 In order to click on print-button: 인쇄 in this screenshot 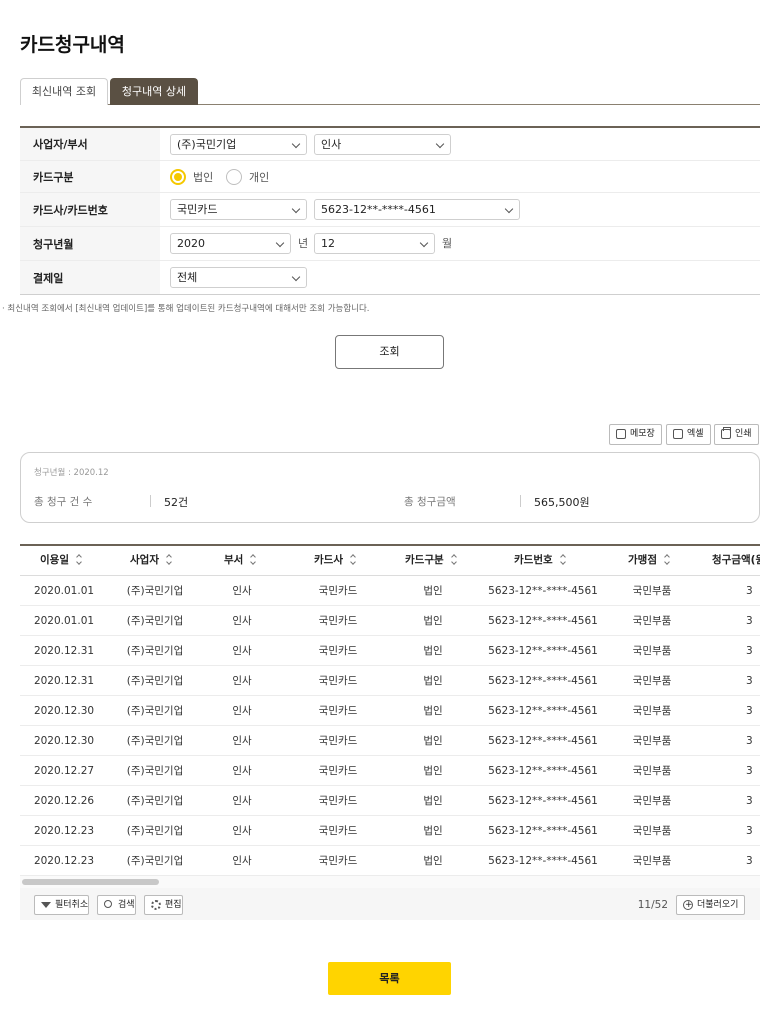, I will do `click(736, 434)`.